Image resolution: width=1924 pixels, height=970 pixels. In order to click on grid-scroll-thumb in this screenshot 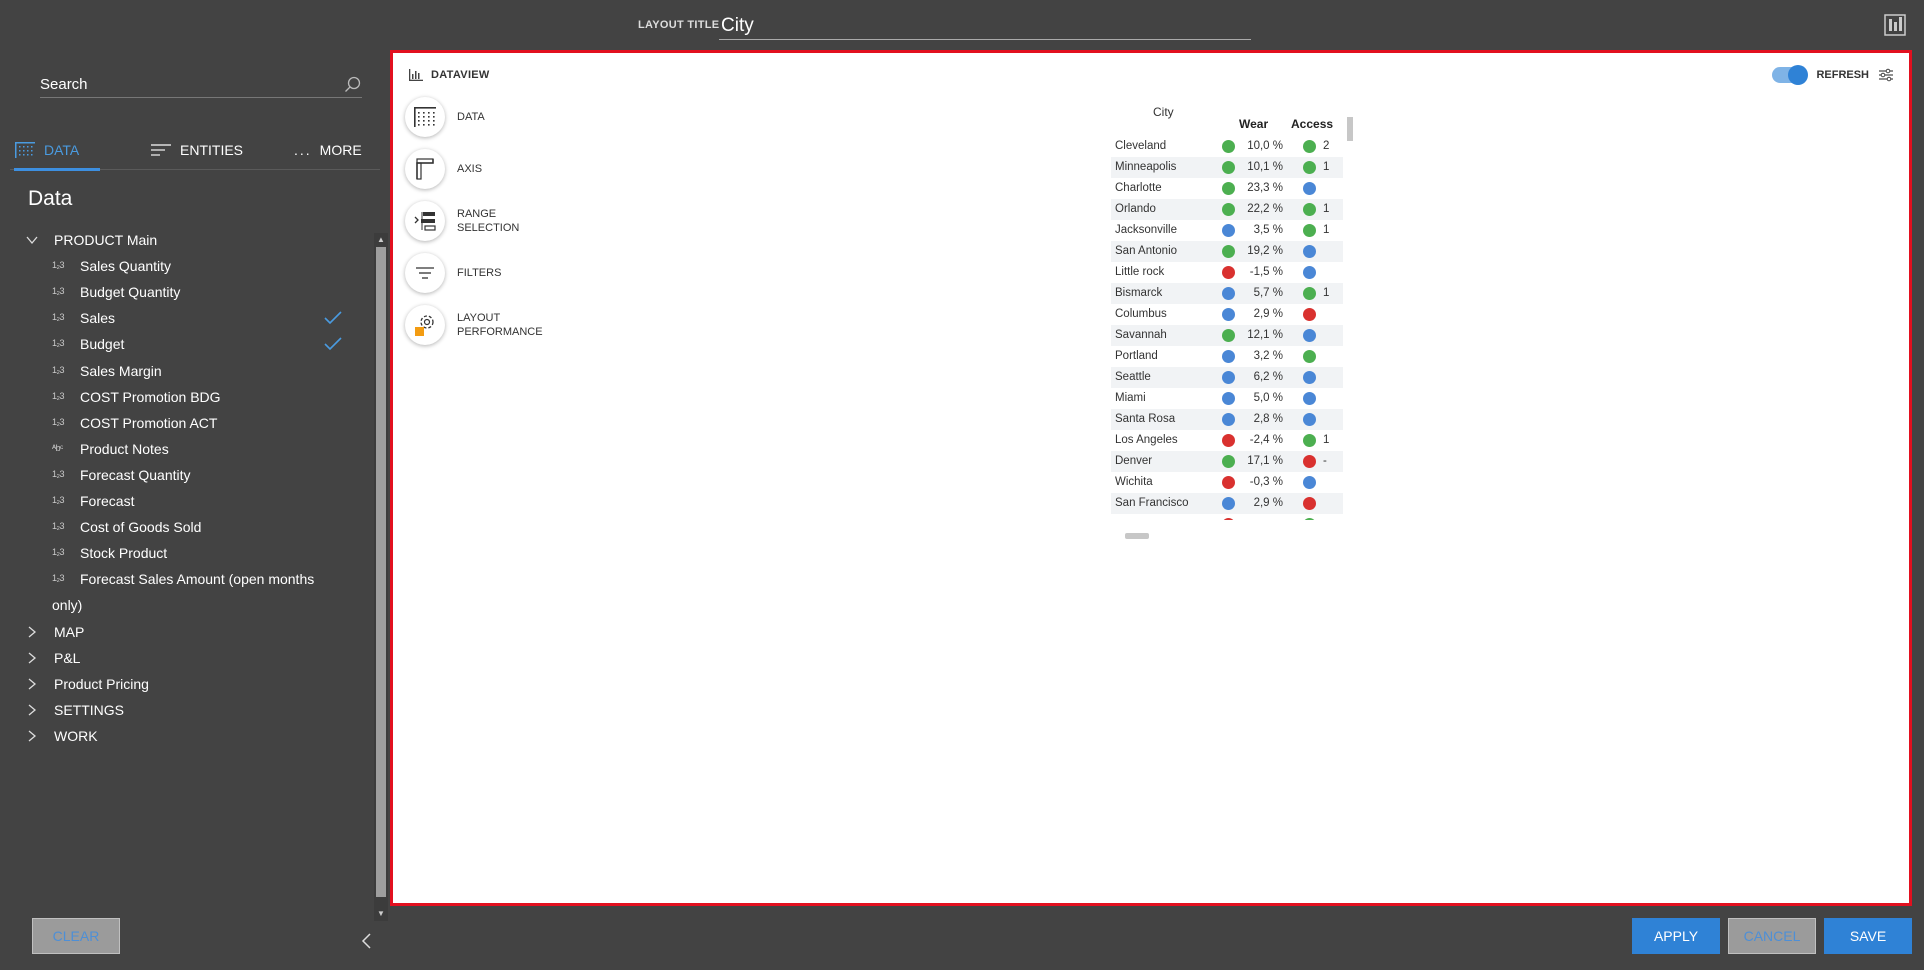, I will do `click(1350, 129)`.